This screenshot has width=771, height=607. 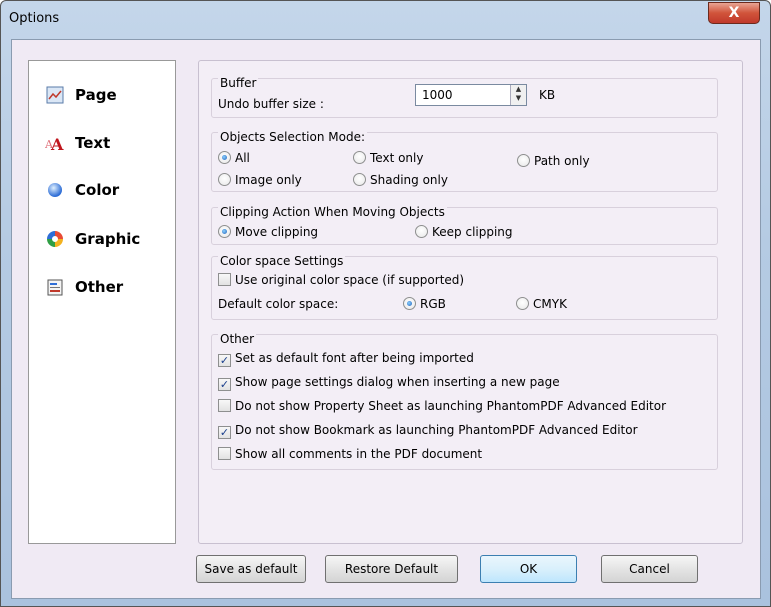 What do you see at coordinates (224, 405) in the screenshot?
I see `hide-property-sheet-checkbox` at bounding box center [224, 405].